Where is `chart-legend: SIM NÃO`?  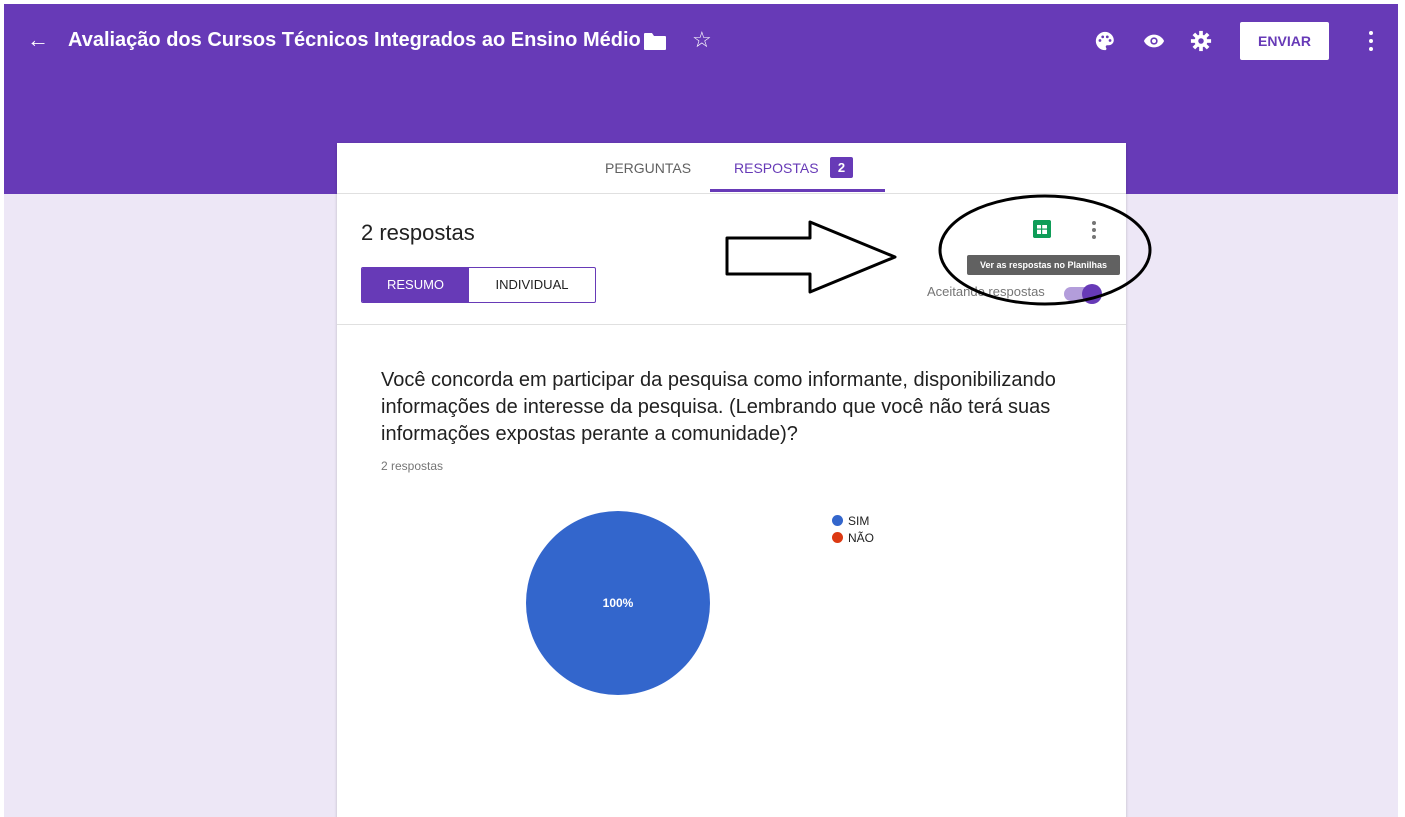
chart-legend: SIM NÃO is located at coordinates (853, 529).